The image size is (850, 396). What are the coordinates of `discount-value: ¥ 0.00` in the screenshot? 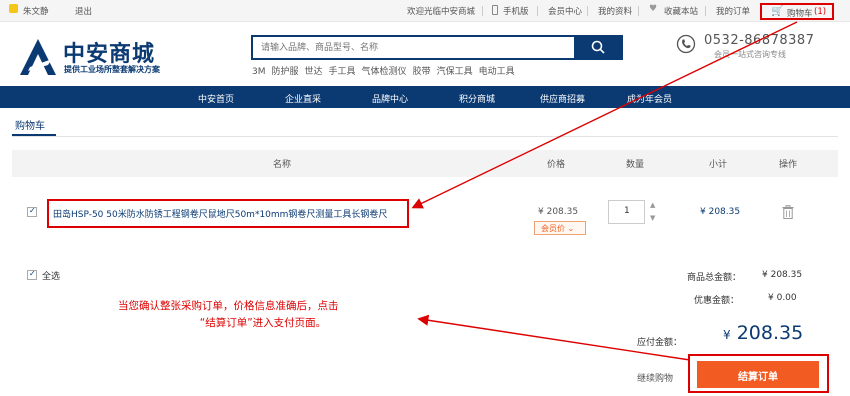 It's located at (782, 298).